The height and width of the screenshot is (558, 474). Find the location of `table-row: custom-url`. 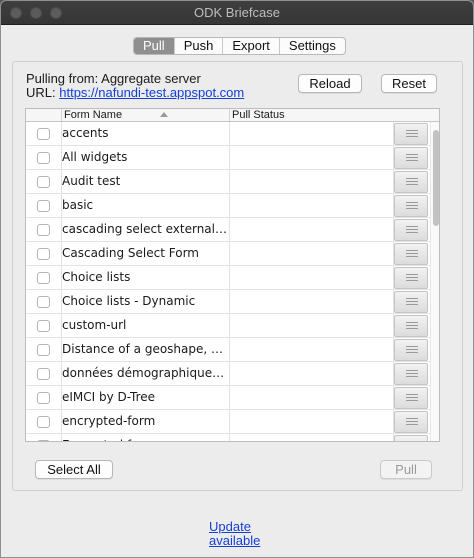

table-row: custom-url is located at coordinates (228, 326).